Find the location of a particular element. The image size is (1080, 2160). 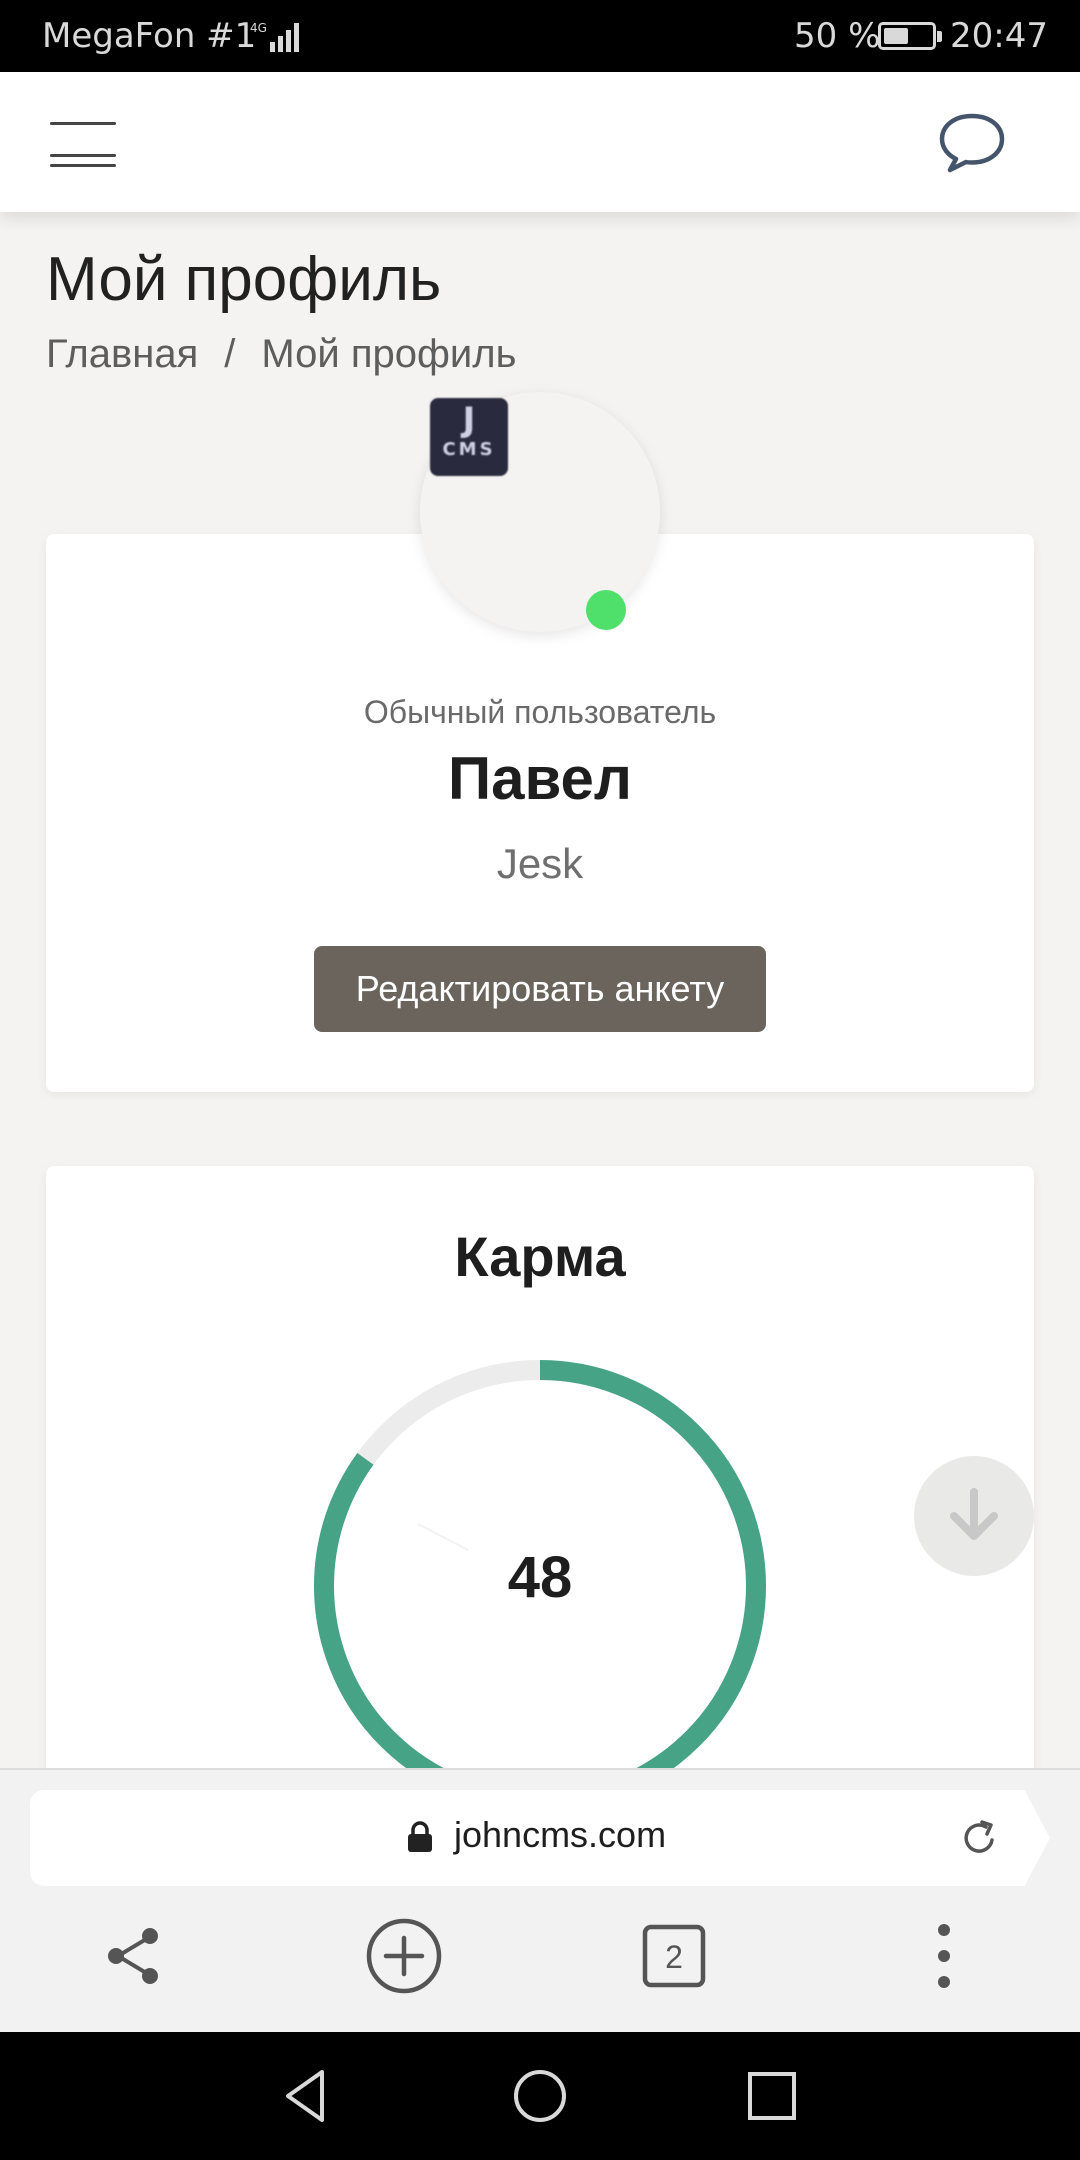

battery-percentage: 50 % is located at coordinates (837, 36).